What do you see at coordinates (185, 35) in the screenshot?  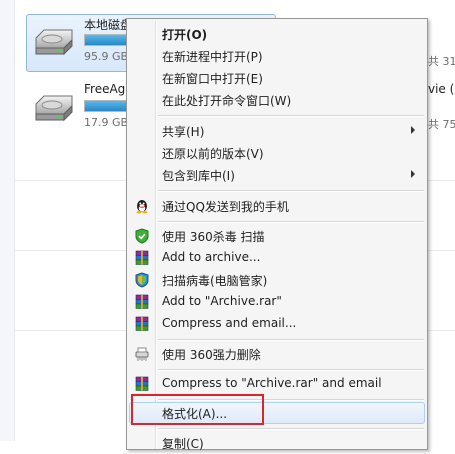 I see `menu-item-label: 打开(O)` at bounding box center [185, 35].